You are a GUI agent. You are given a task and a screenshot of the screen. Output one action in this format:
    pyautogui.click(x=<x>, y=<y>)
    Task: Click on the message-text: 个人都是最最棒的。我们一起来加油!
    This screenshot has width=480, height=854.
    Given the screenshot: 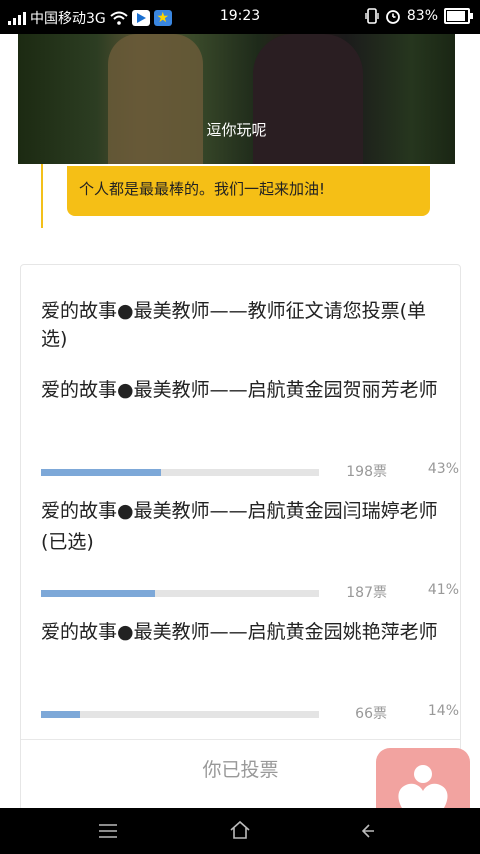 What is the action you would take?
    pyautogui.click(x=202, y=189)
    